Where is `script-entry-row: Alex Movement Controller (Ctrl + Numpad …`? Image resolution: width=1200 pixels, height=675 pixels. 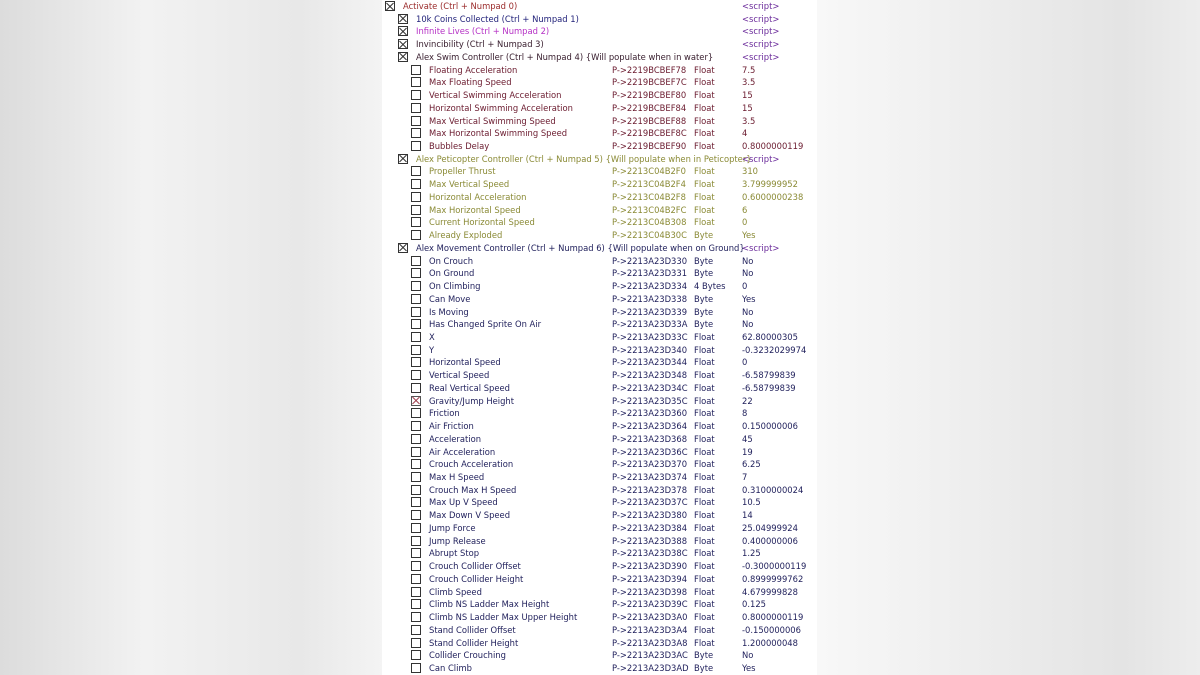
script-entry-row: Alex Movement Controller (Ctrl + Numpad … is located at coordinates (599, 248).